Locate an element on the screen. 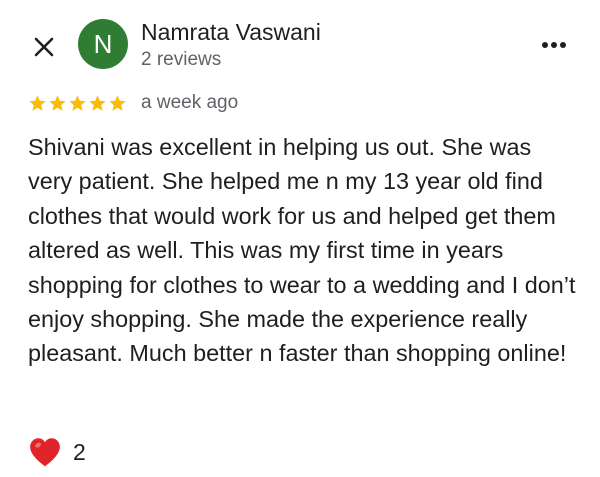  avatar: N is located at coordinates (103, 44).